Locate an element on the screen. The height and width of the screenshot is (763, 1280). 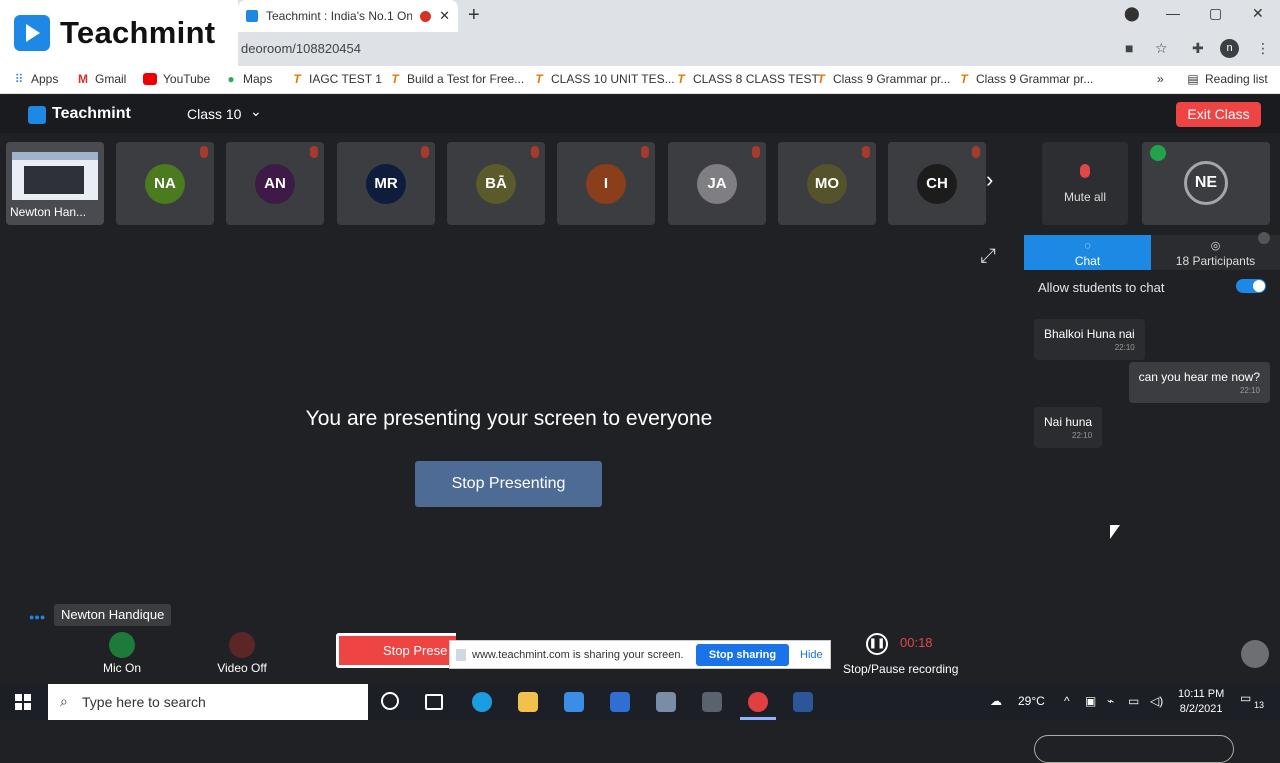
message-text: Nai huna is located at coordinates (1068, 422).